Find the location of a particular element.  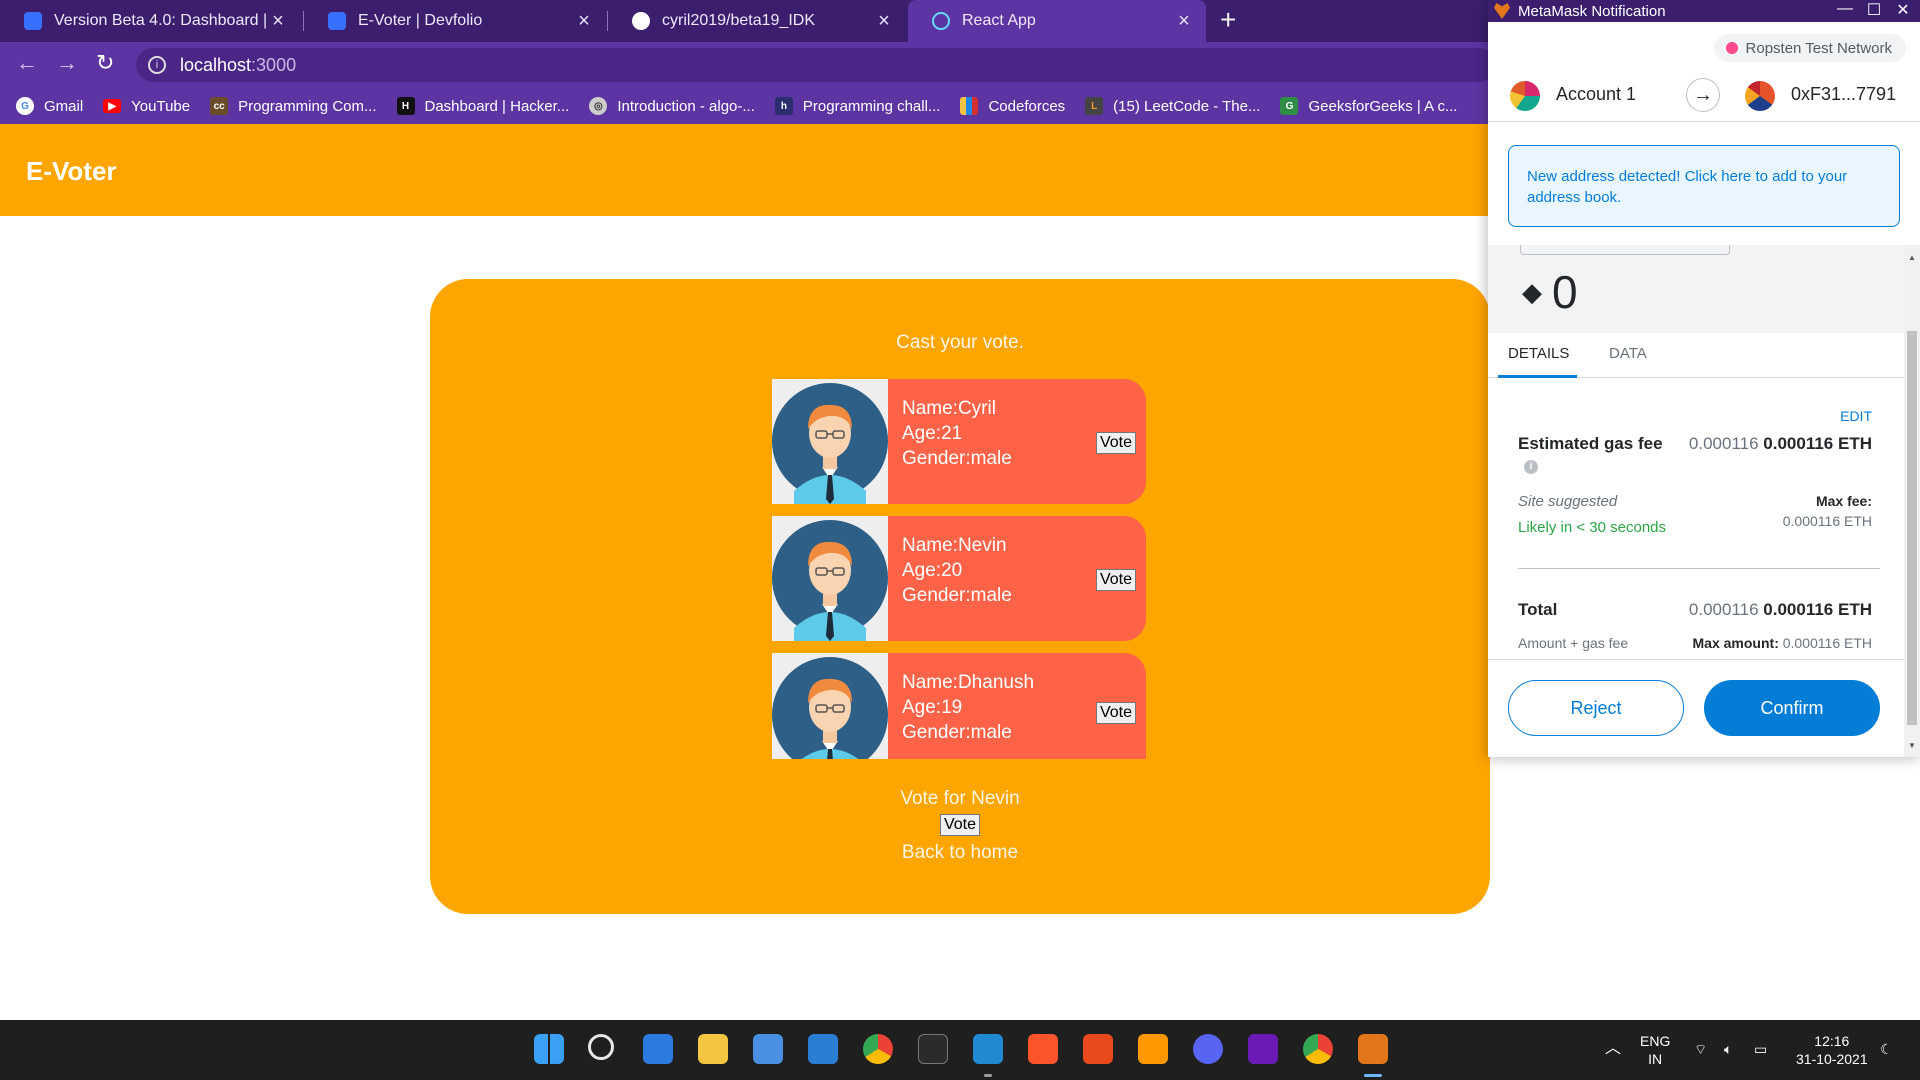

bookmark-youtube: ▶ YouTube is located at coordinates (146, 106).